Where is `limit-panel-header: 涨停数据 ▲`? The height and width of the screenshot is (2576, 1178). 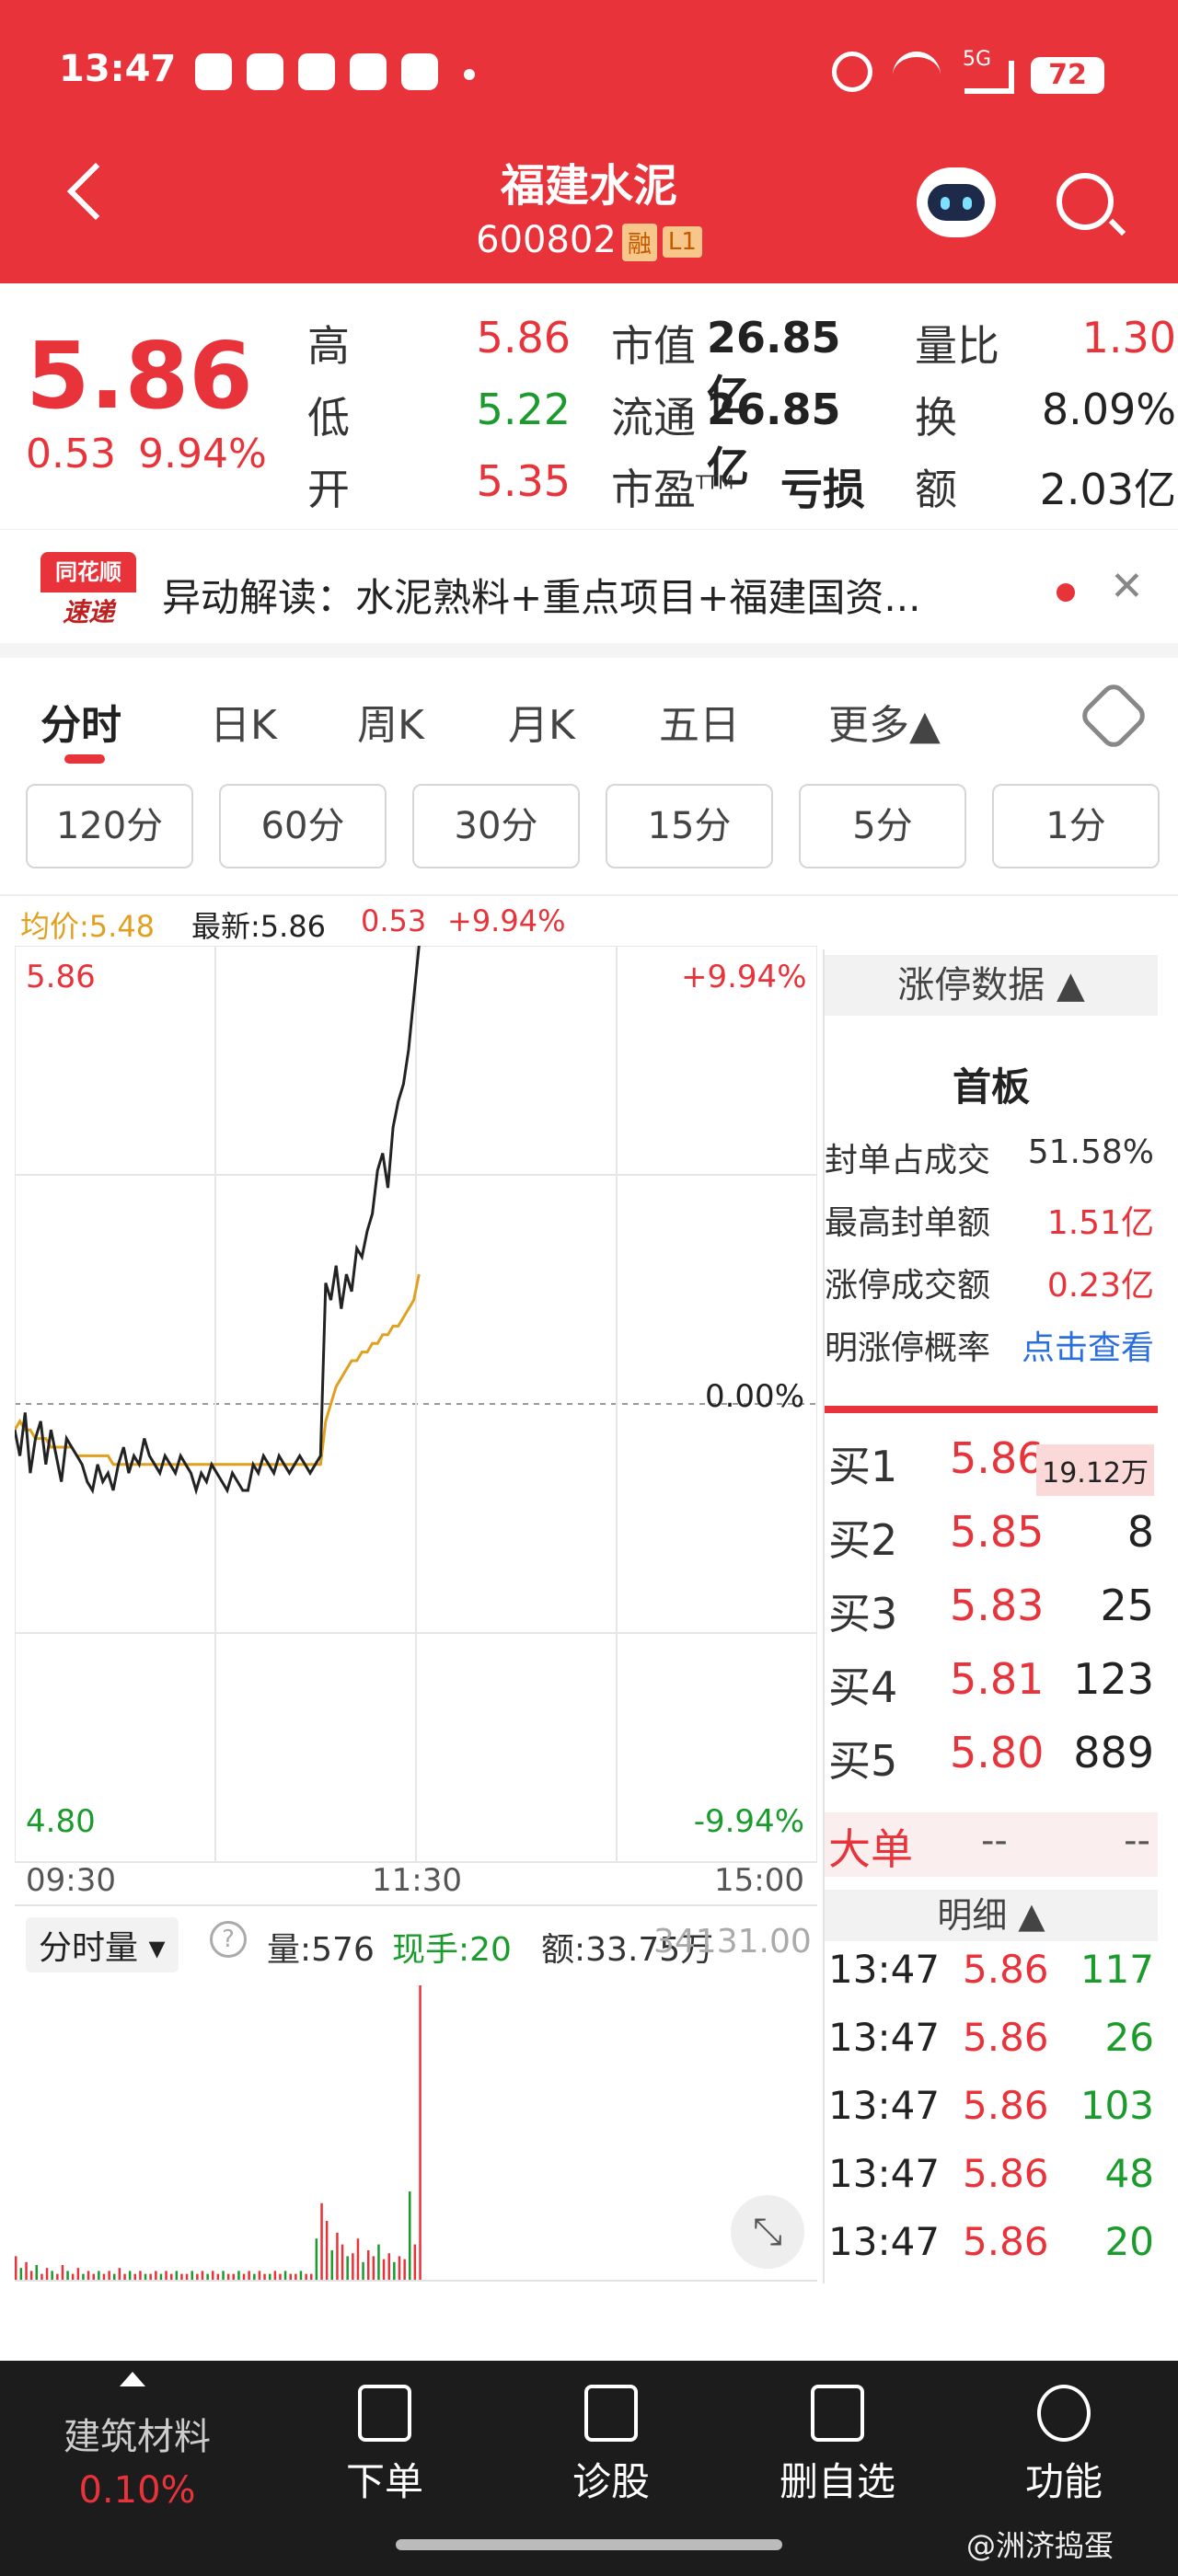 limit-panel-header: 涨停数据 ▲ is located at coordinates (991, 985).